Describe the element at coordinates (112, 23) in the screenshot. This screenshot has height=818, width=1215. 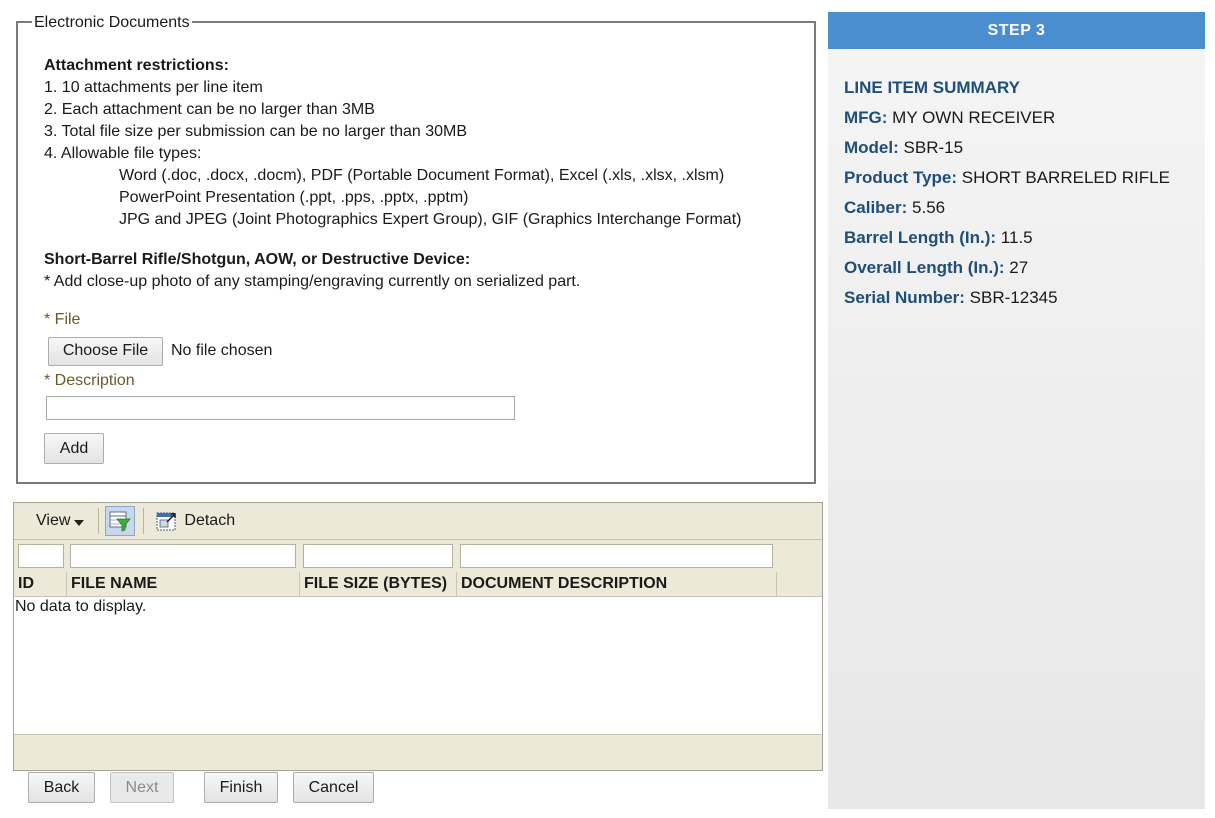
I see `panel-legend: Electronic Documents` at that location.